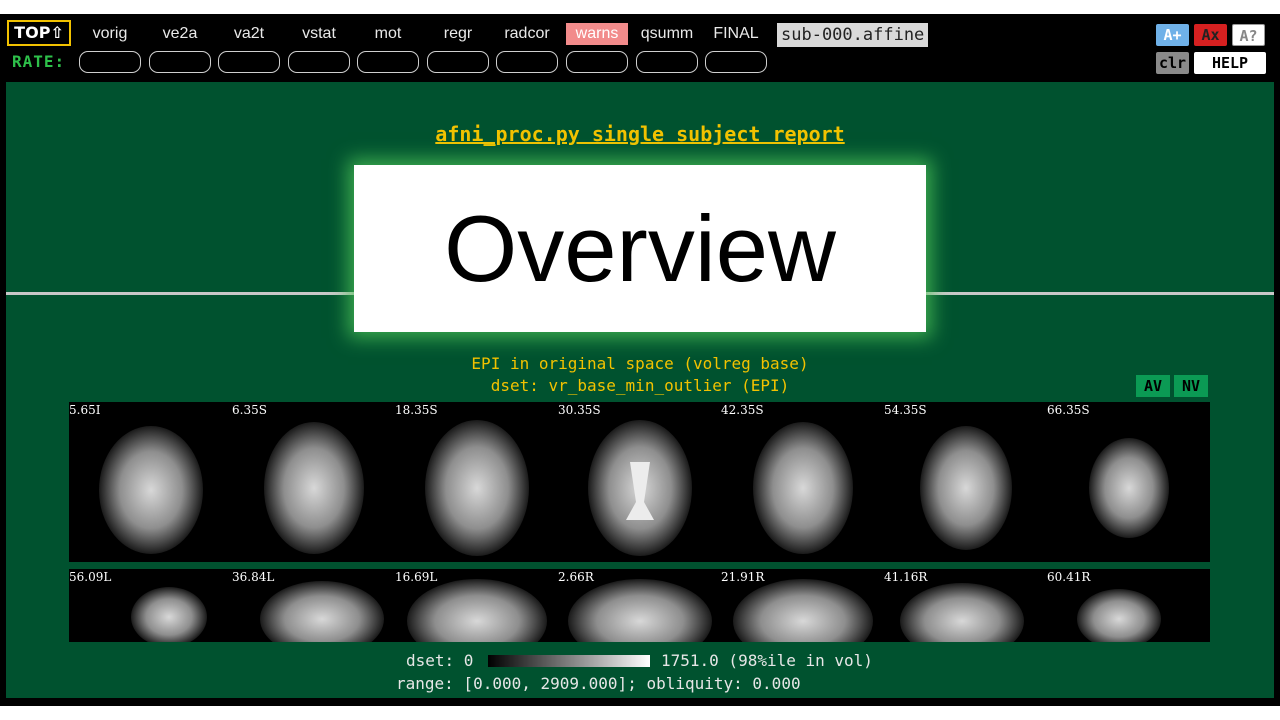  I want to click on slice-label: 2.66R, so click(576, 577).